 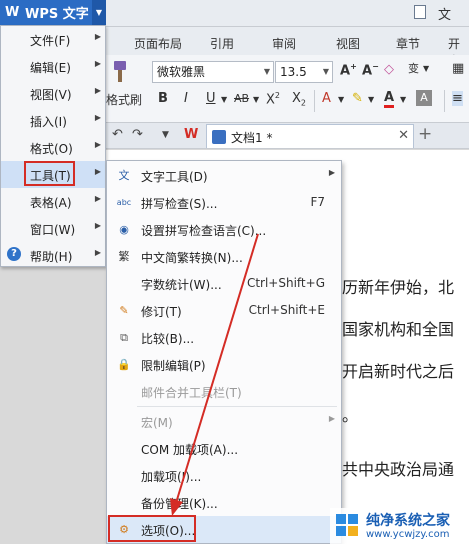 What do you see at coordinates (420, 12) in the screenshot?
I see `document-icon` at bounding box center [420, 12].